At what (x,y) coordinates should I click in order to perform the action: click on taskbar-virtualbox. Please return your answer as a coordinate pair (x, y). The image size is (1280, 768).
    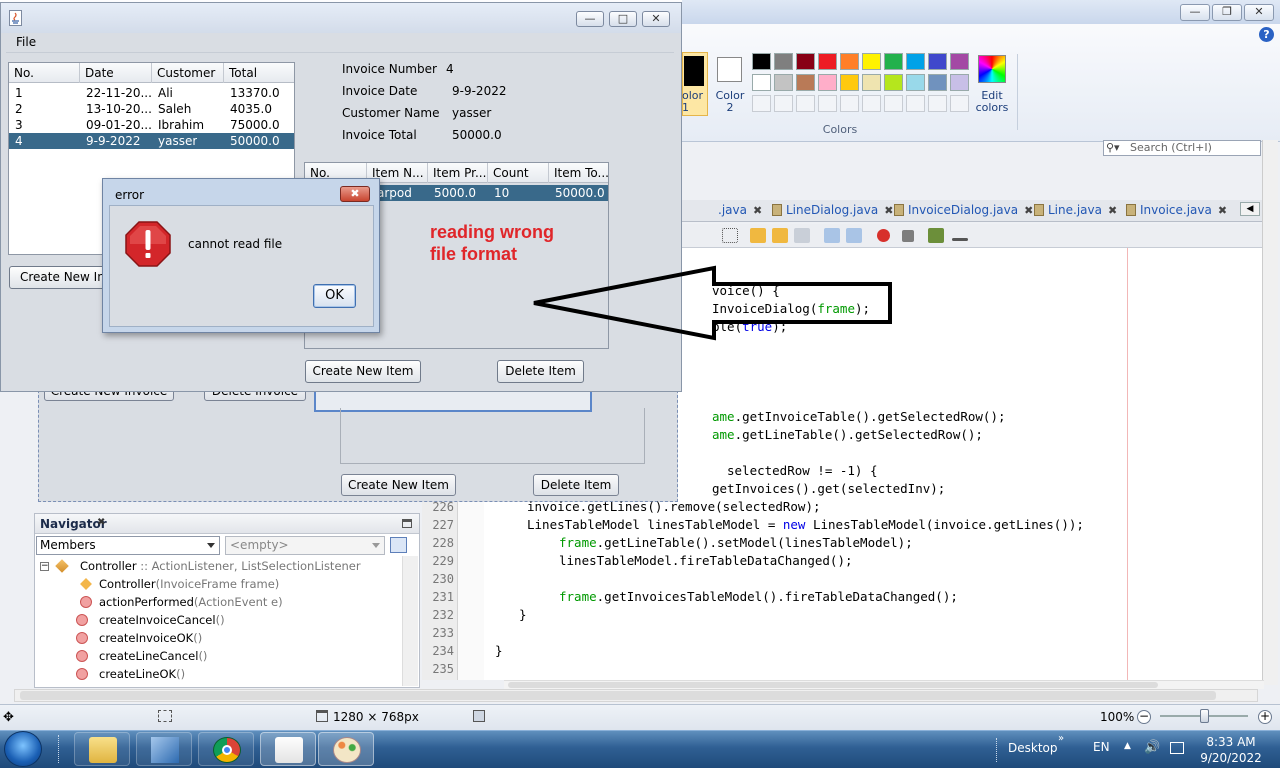
    Looking at the image, I should click on (164, 749).